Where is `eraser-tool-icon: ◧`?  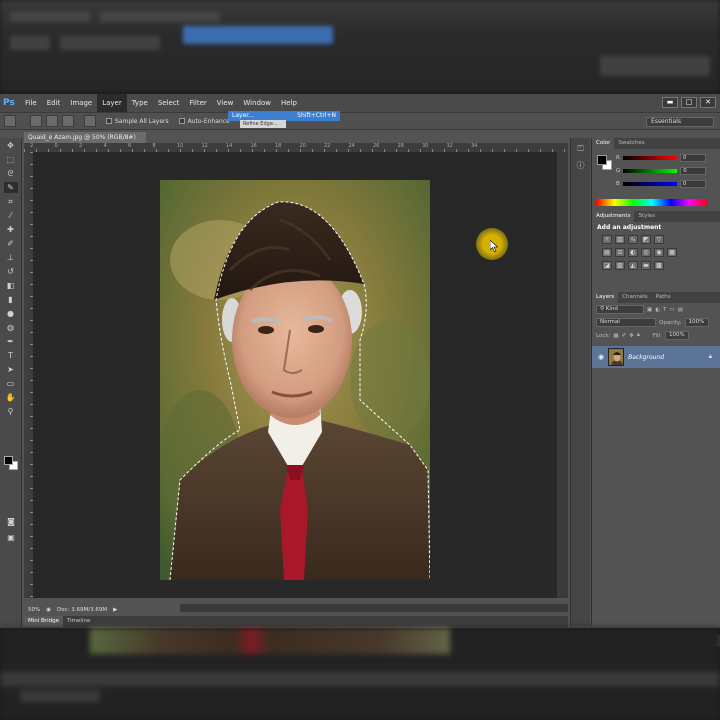
eraser-tool-icon: ◧ is located at coordinates (11, 285).